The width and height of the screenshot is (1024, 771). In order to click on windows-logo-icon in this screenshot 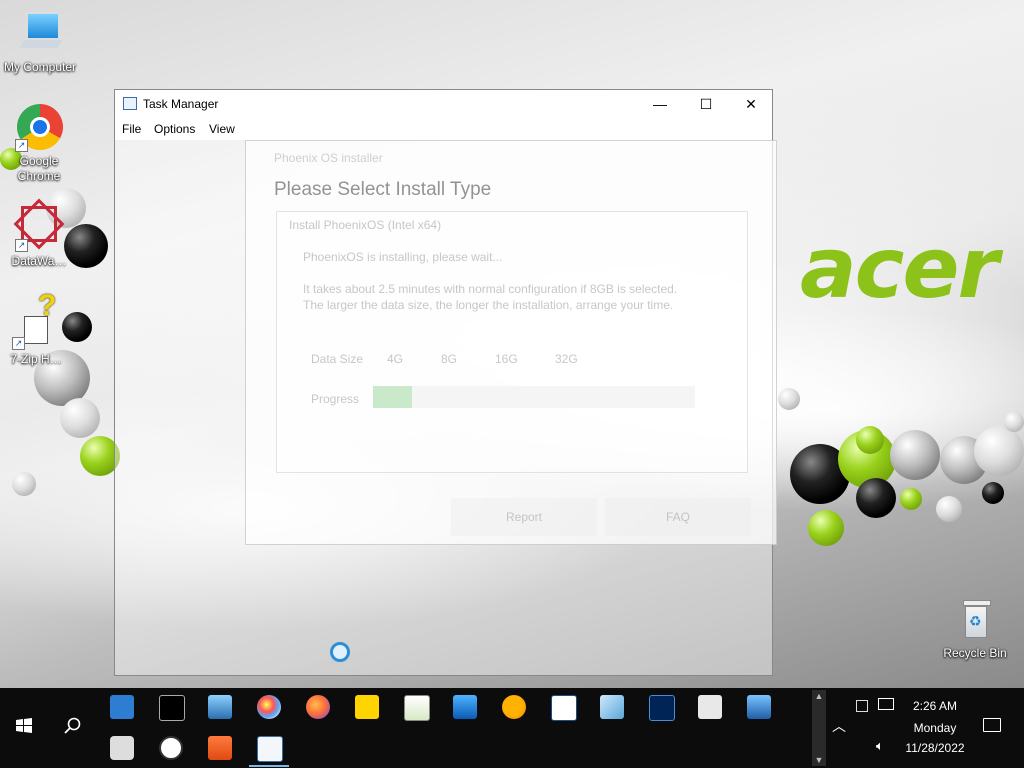, I will do `click(24, 725)`.